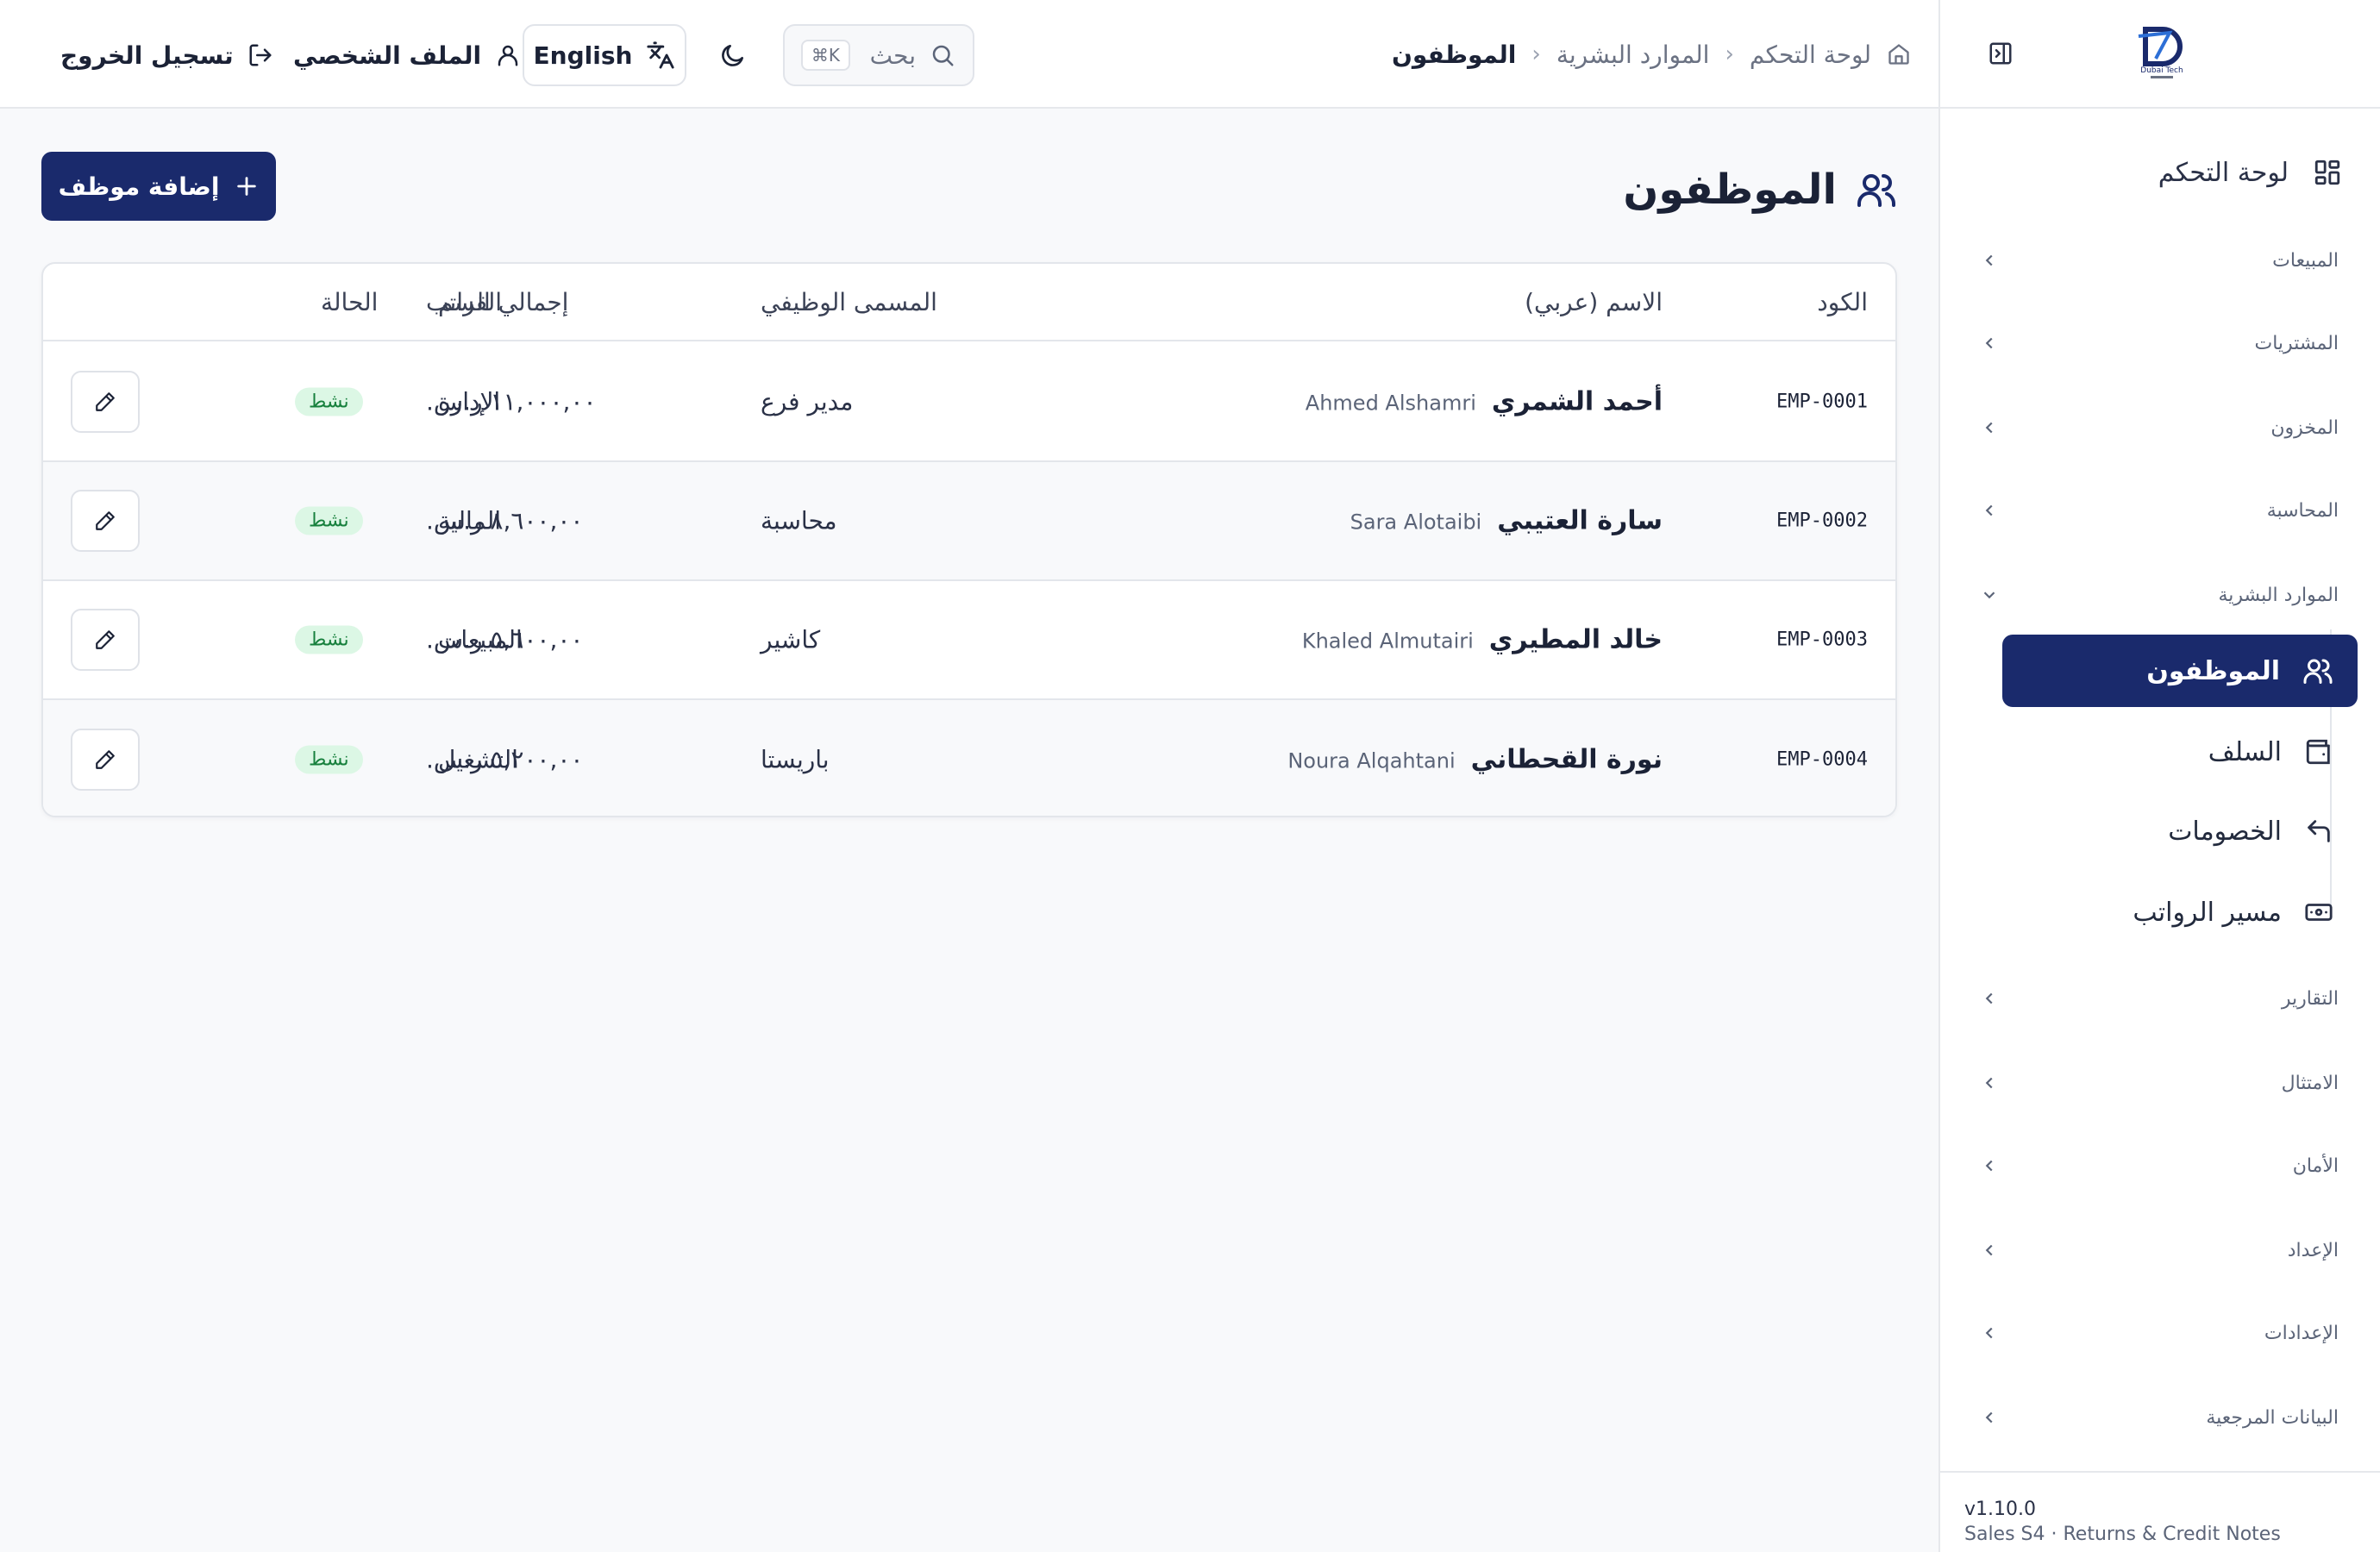 This screenshot has height=1552, width=2380. I want to click on page-title-text: الموظفون, so click(1730, 190).